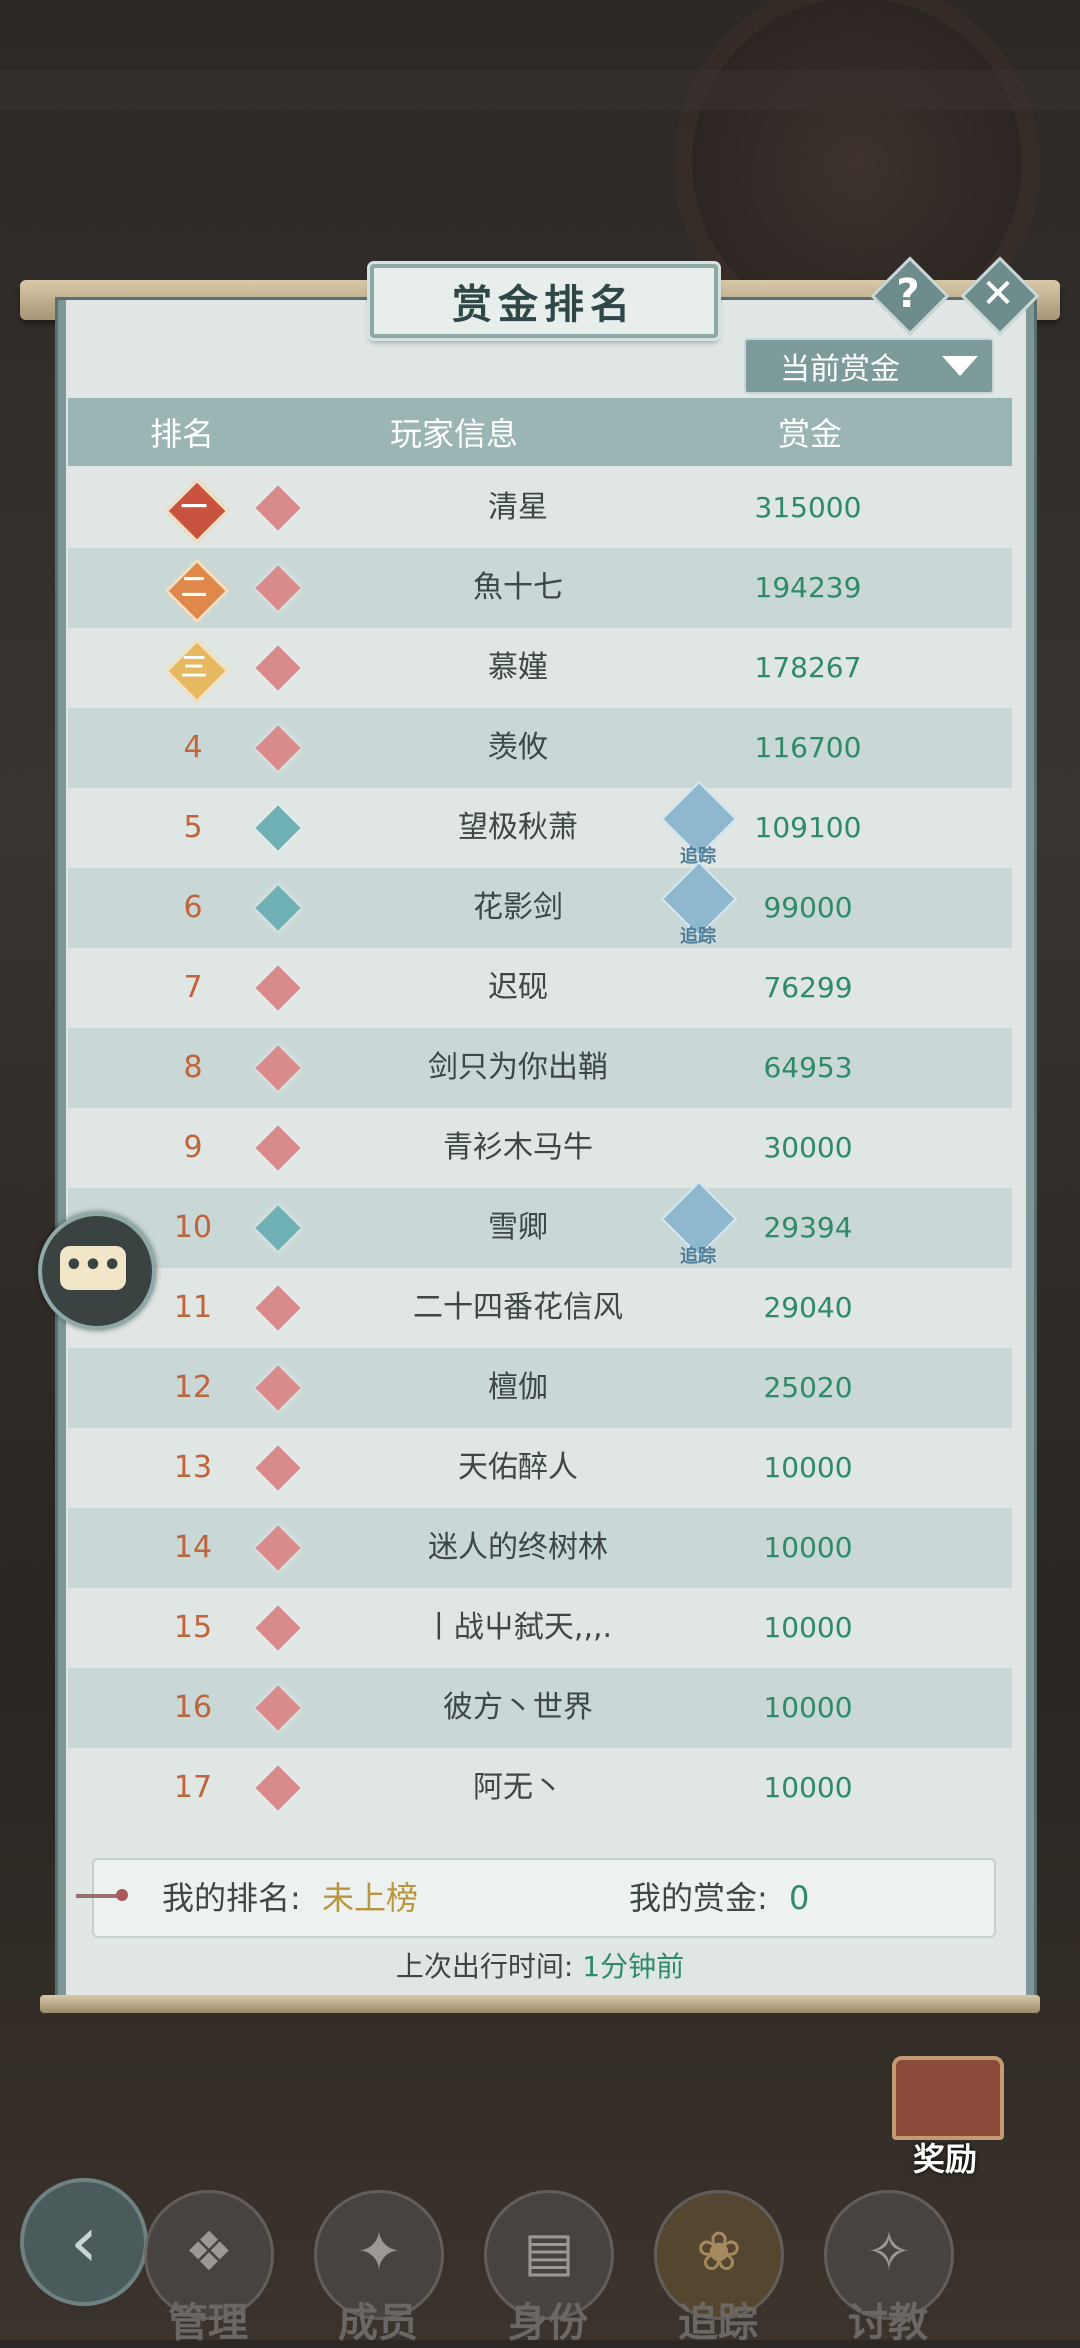 This screenshot has width=1080, height=2348. I want to click on close-icon: ✕, so click(998, 294).